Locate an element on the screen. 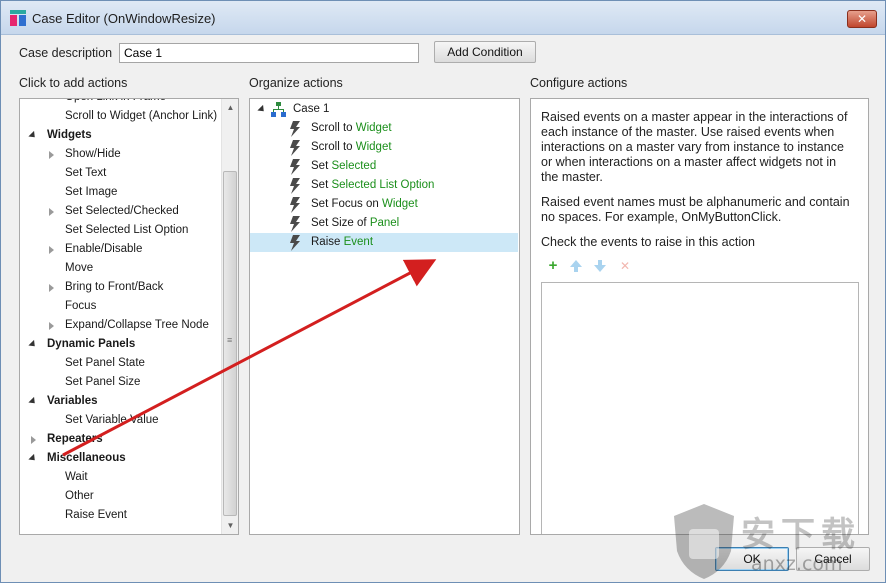 The width and height of the screenshot is (886, 583). case-node: Case 1 is located at coordinates (384, 109).